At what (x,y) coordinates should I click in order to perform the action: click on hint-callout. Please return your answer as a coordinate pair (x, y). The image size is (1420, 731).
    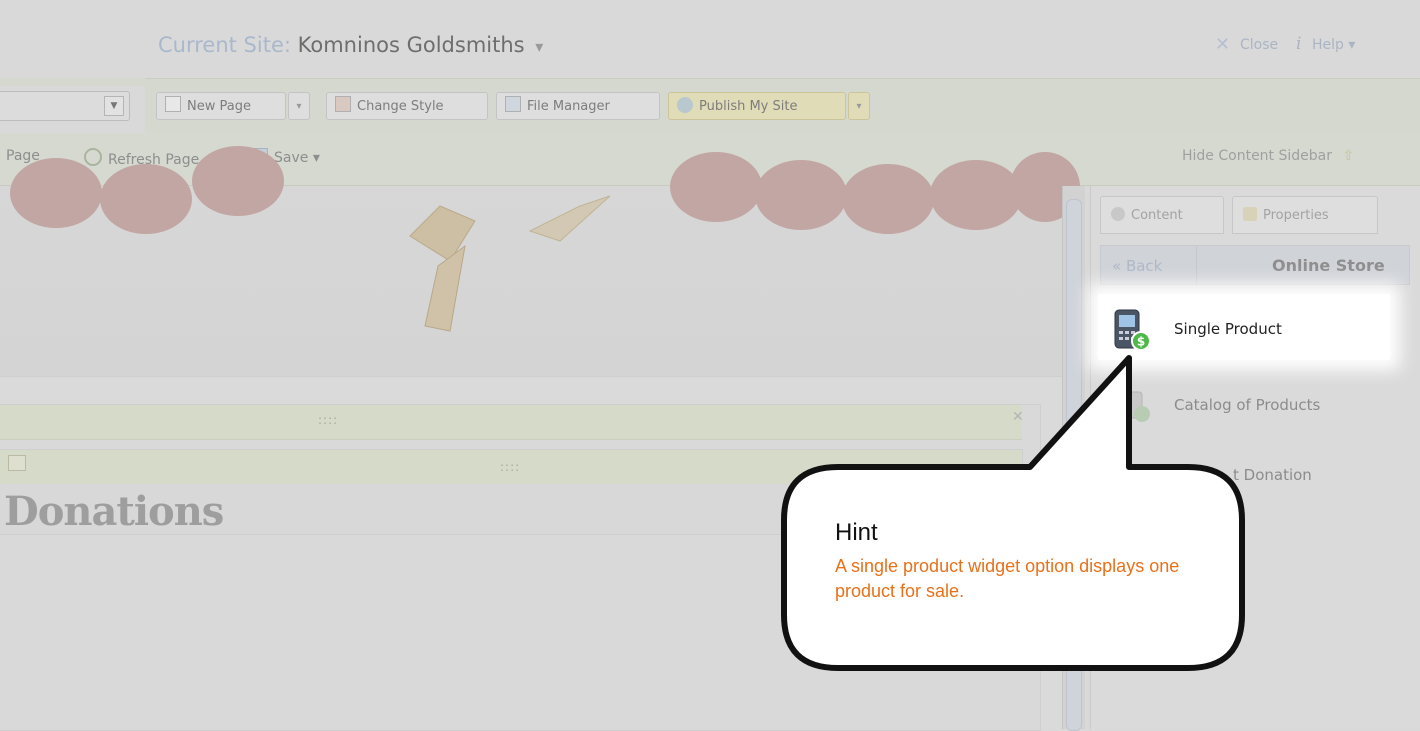
    Looking at the image, I should click on (1013, 513).